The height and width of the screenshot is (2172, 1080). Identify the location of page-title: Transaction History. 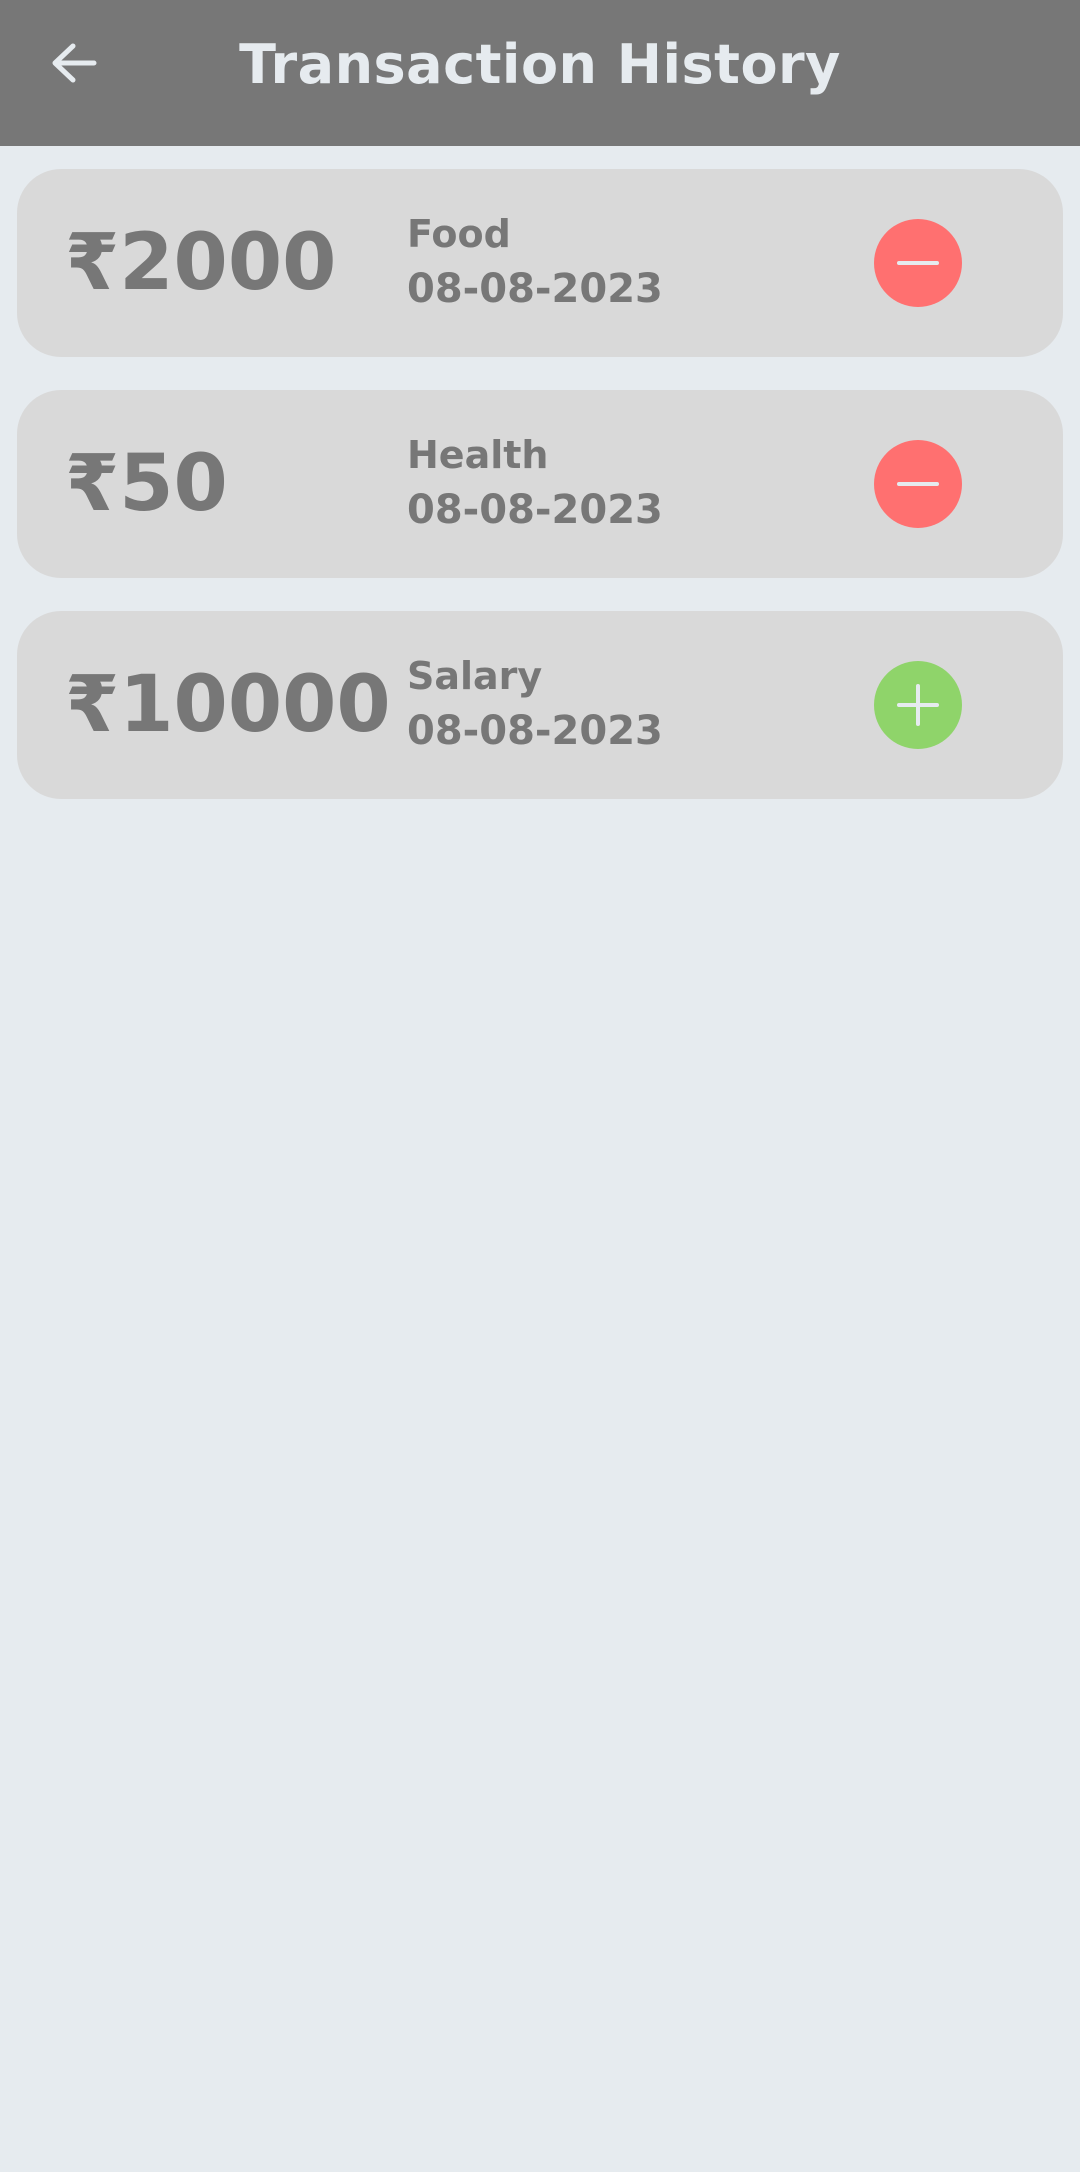
(540, 64).